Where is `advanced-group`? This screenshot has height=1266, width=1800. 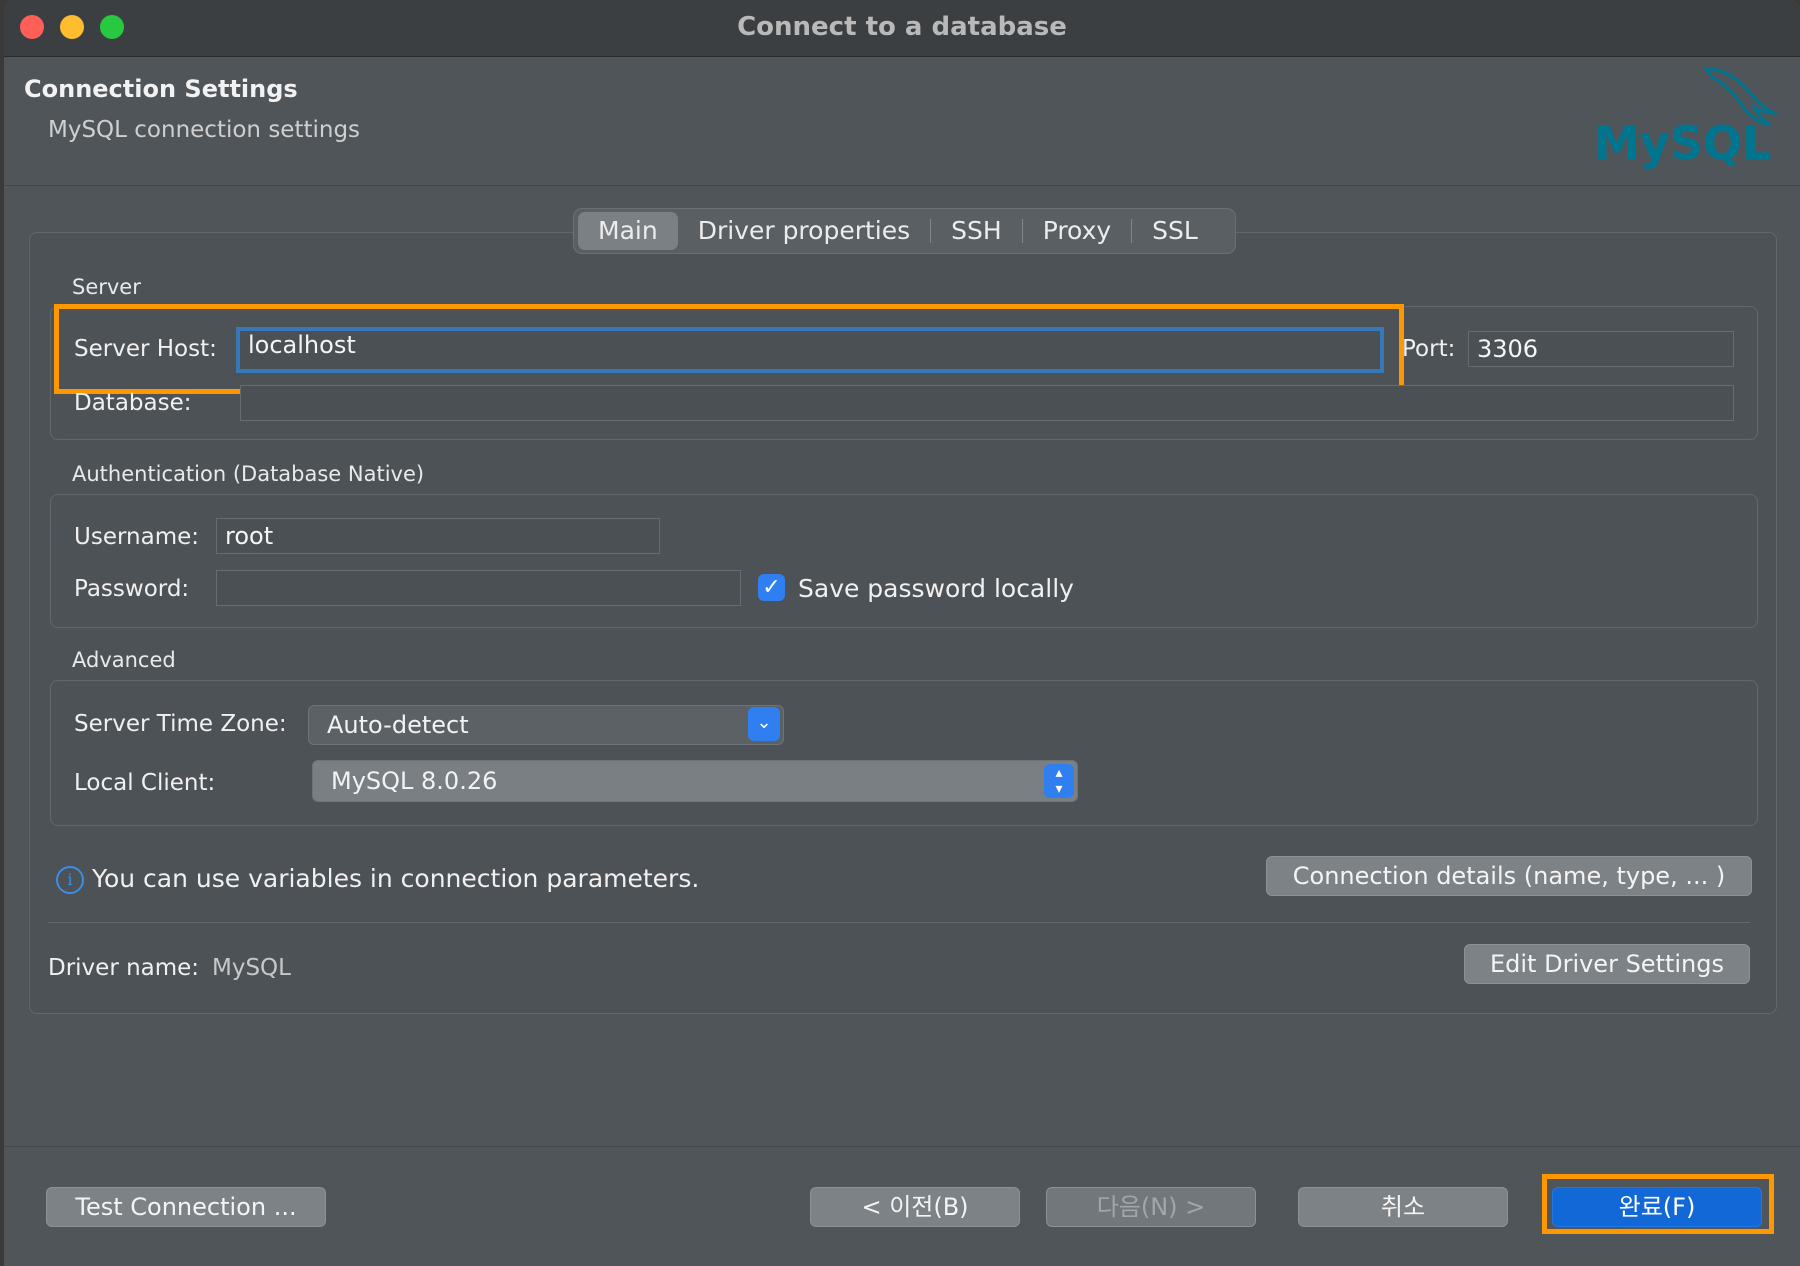
advanced-group is located at coordinates (904, 753).